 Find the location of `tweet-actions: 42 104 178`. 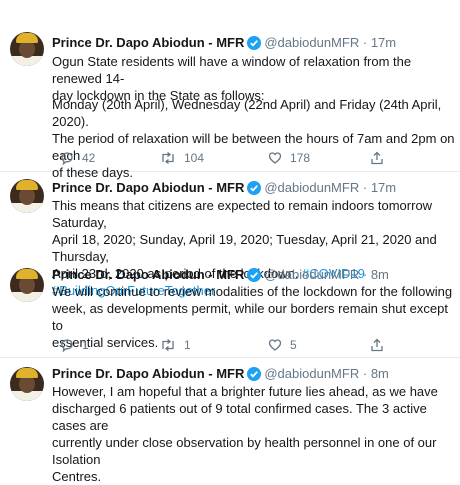

tweet-actions: 42 104 178 is located at coordinates (250, 158).